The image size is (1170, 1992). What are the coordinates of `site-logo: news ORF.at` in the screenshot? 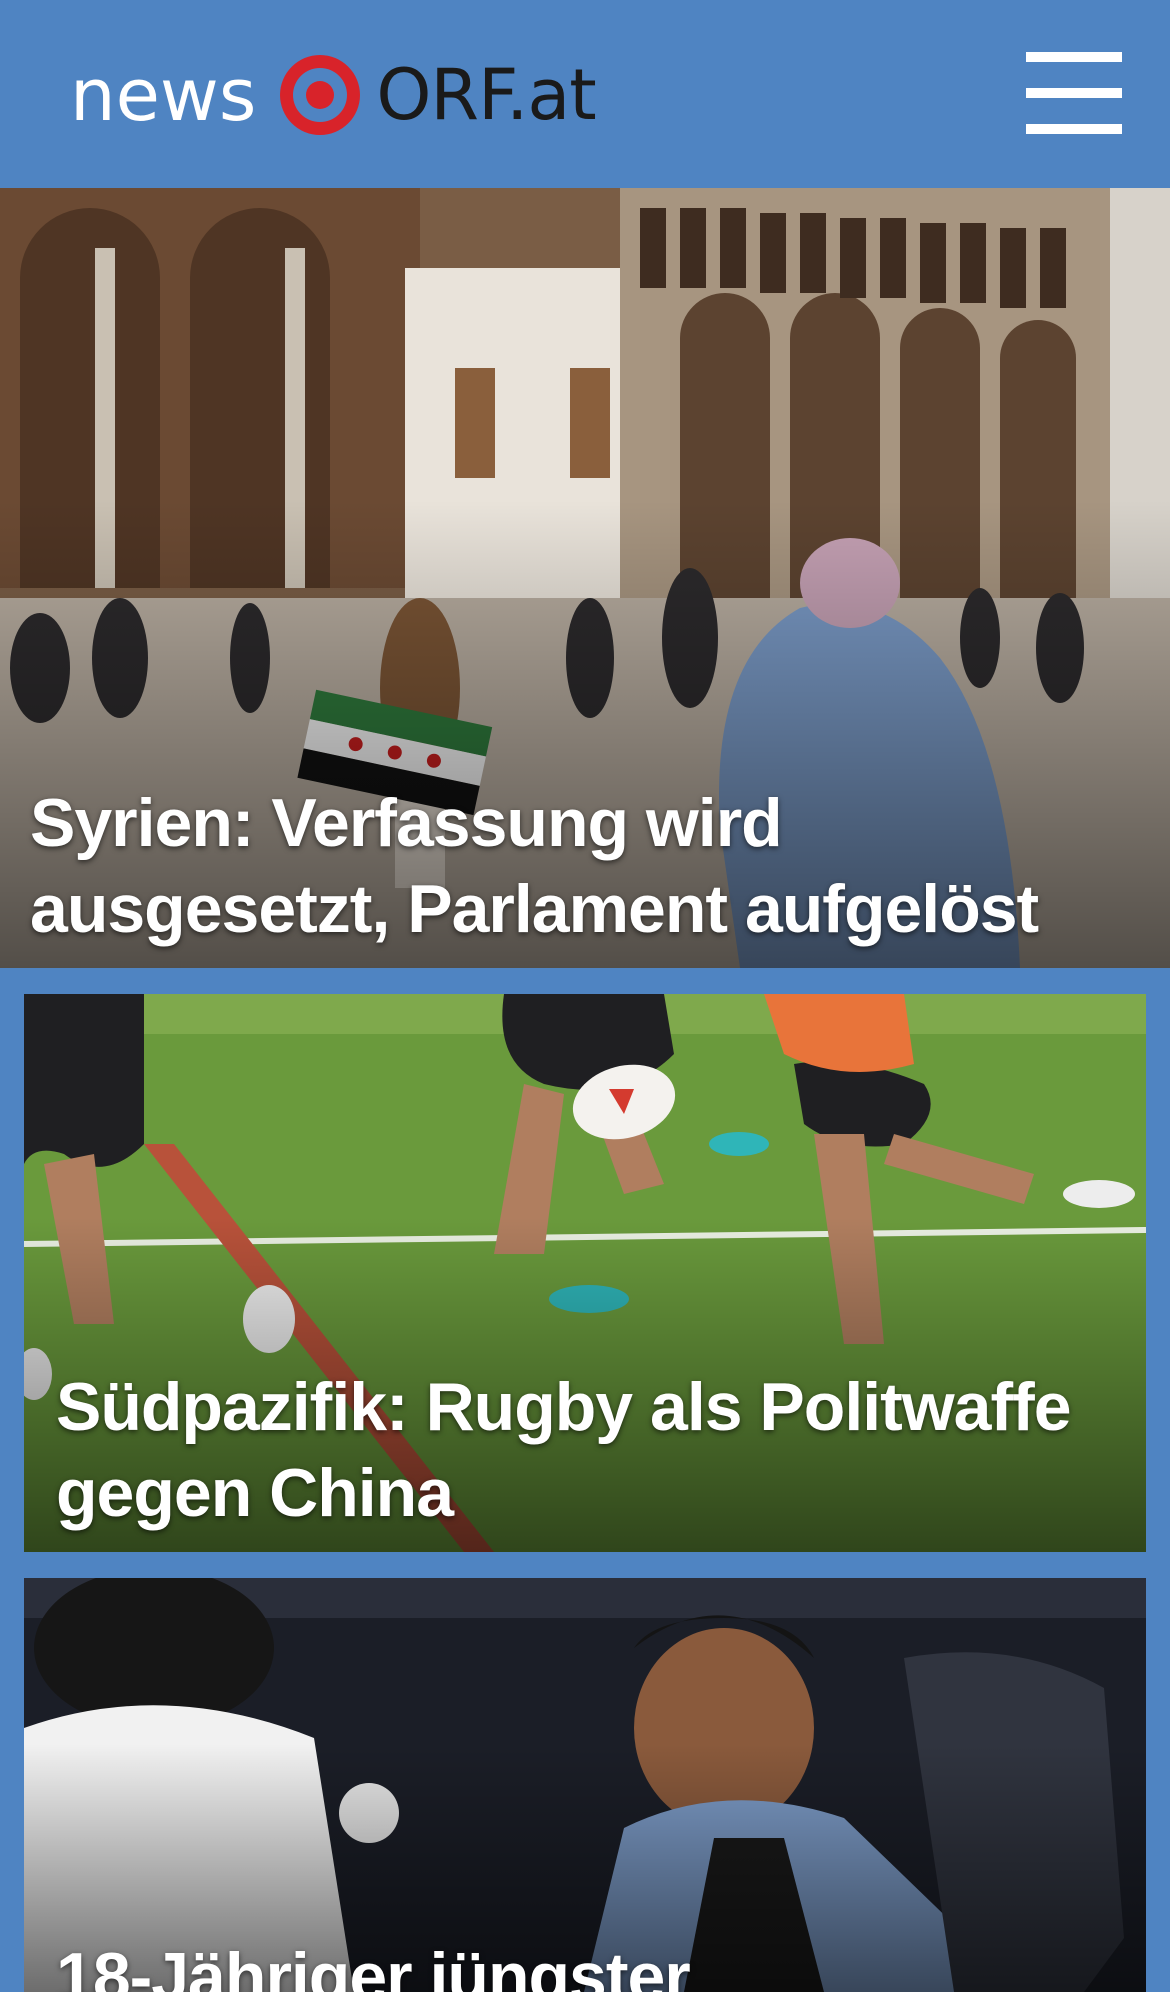 It's located at (333, 95).